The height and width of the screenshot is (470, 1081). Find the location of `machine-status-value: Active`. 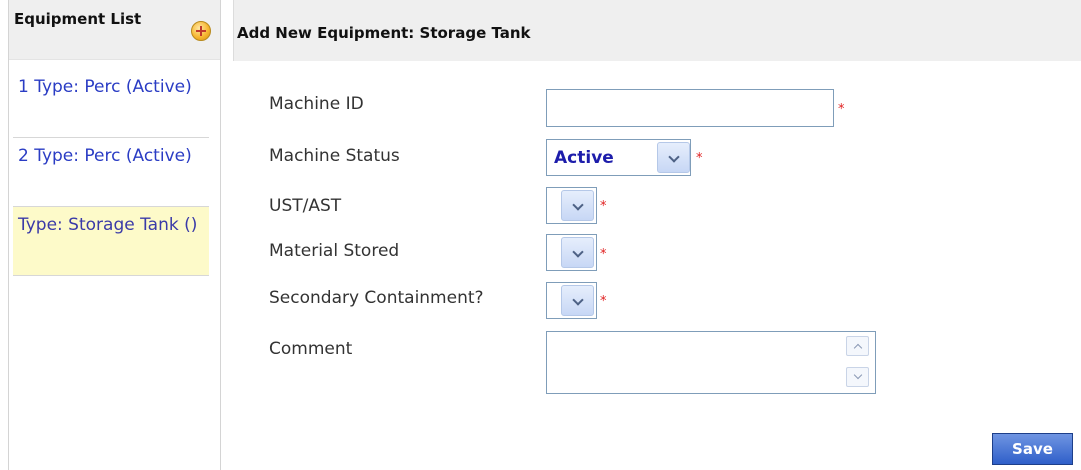

machine-status-value: Active is located at coordinates (584, 158).